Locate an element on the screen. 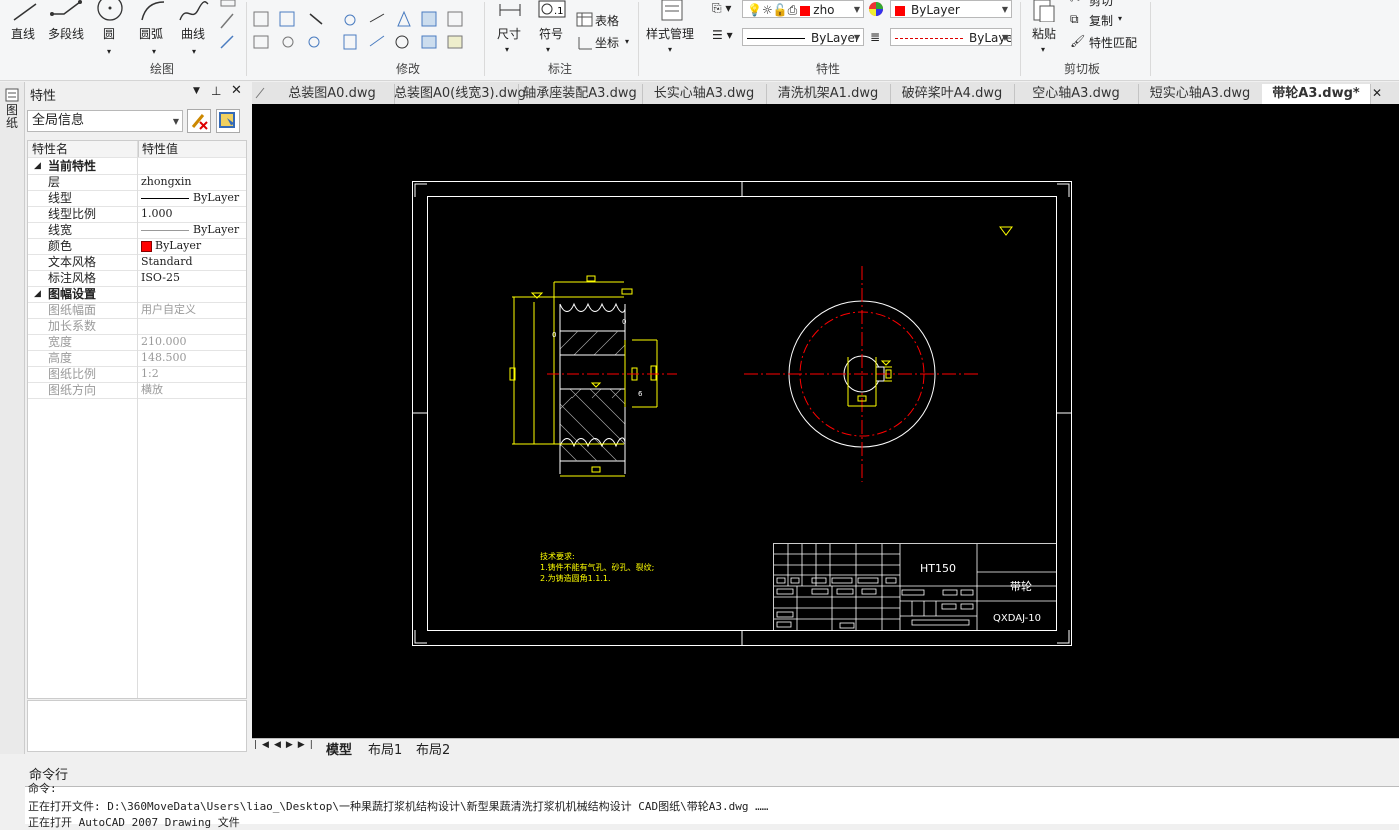 Image resolution: width=1399 pixels, height=830 pixels. symbol-icon: .1 is located at coordinates (552, 10).